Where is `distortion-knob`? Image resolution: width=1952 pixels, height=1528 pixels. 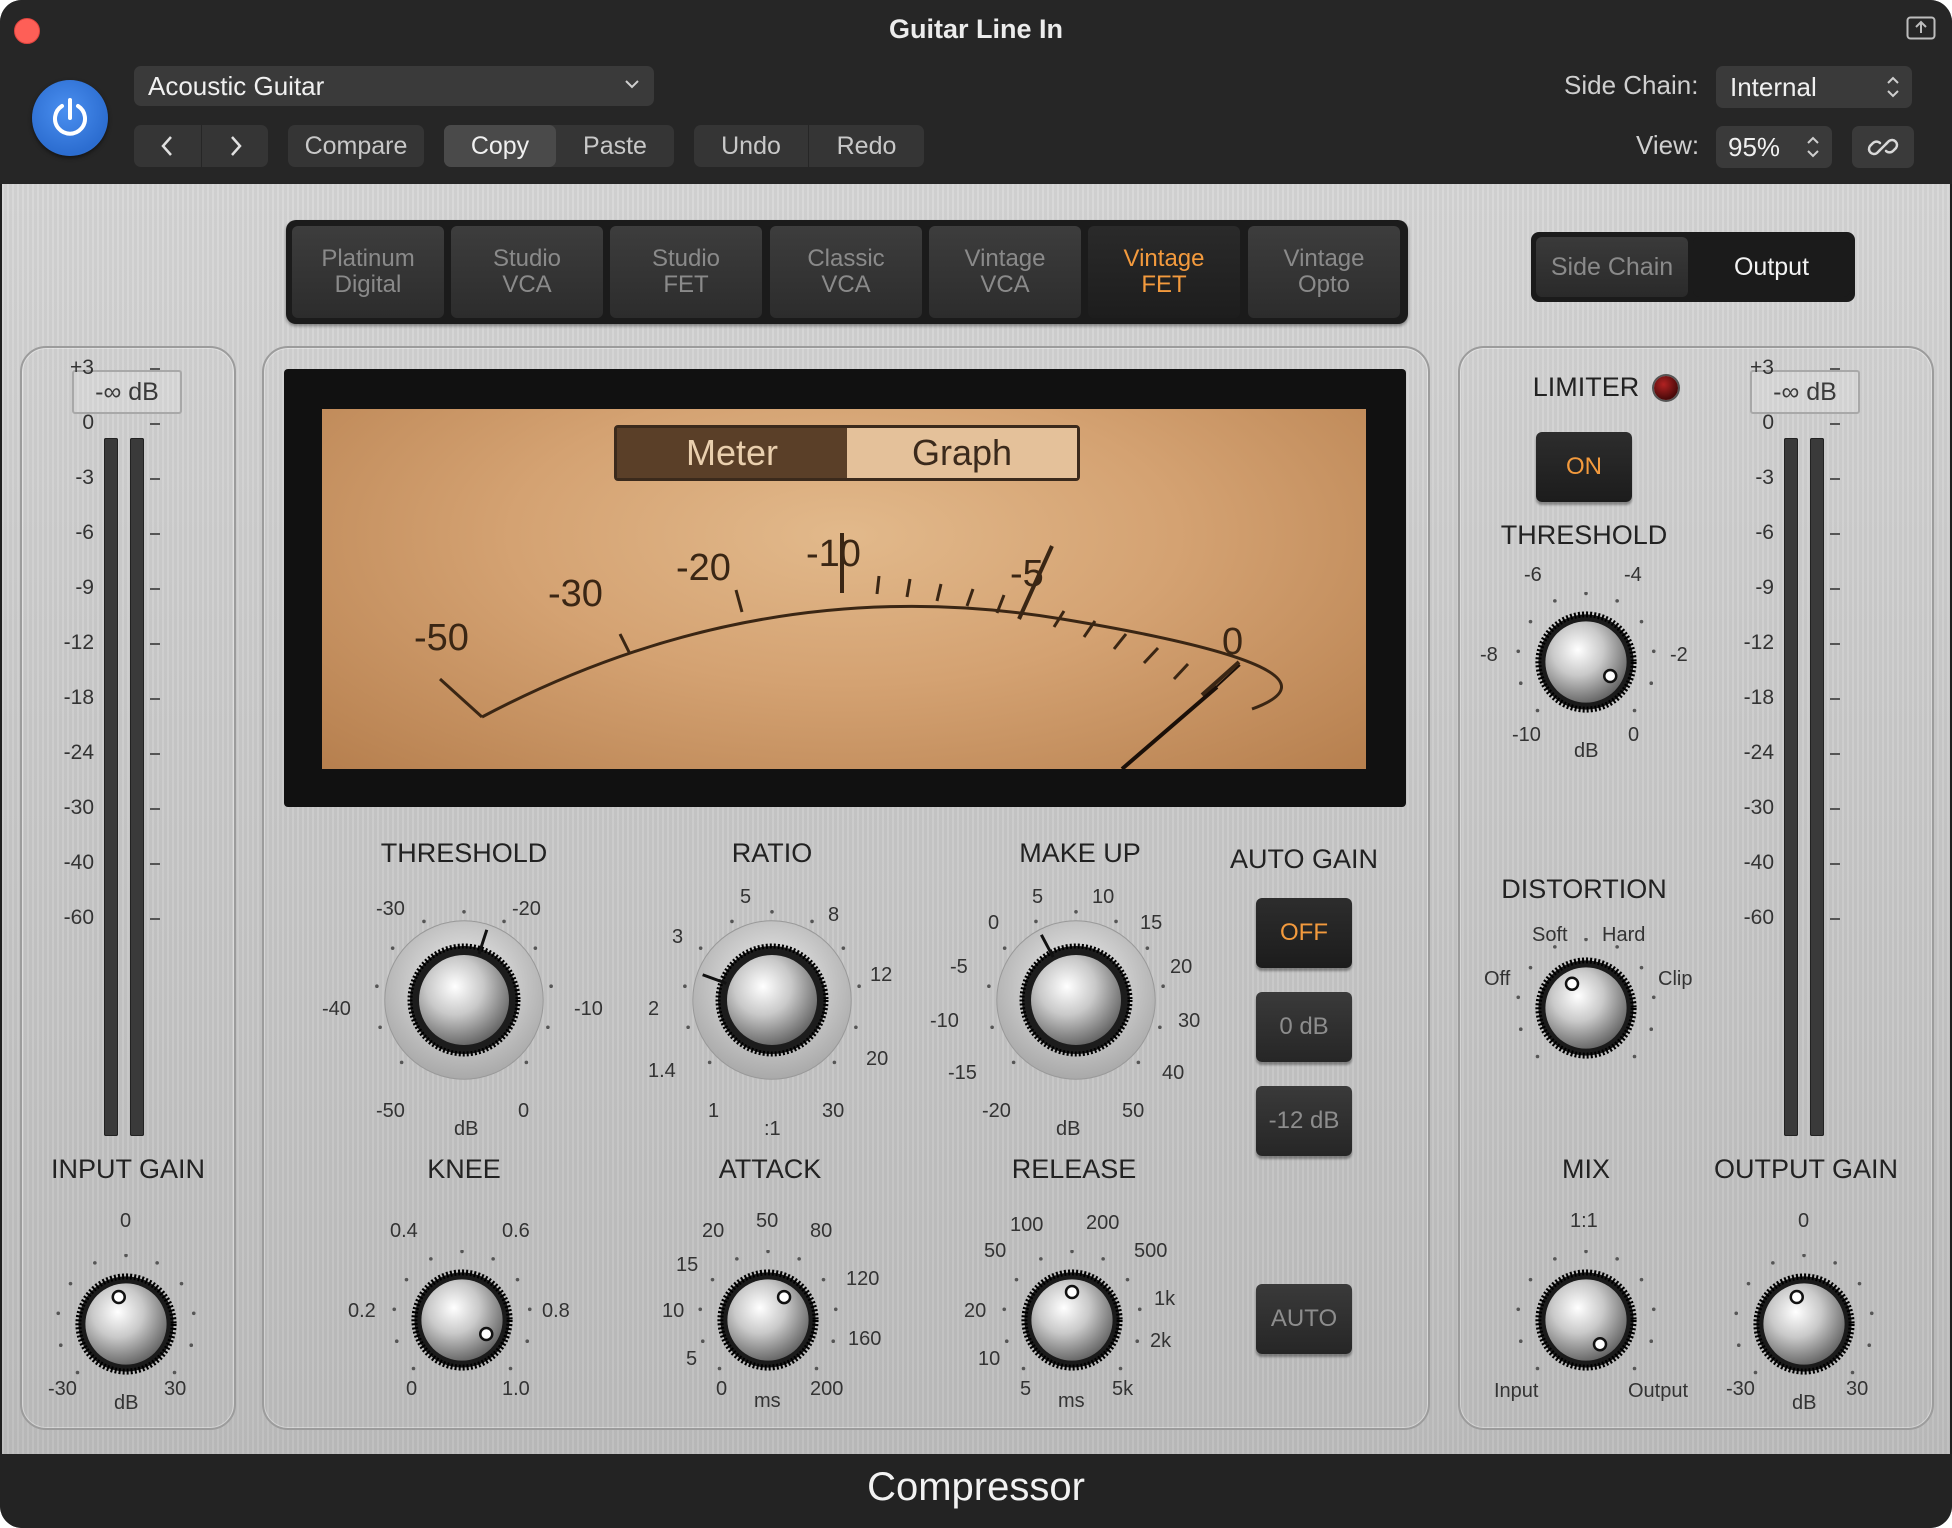 distortion-knob is located at coordinates (1586, 1007).